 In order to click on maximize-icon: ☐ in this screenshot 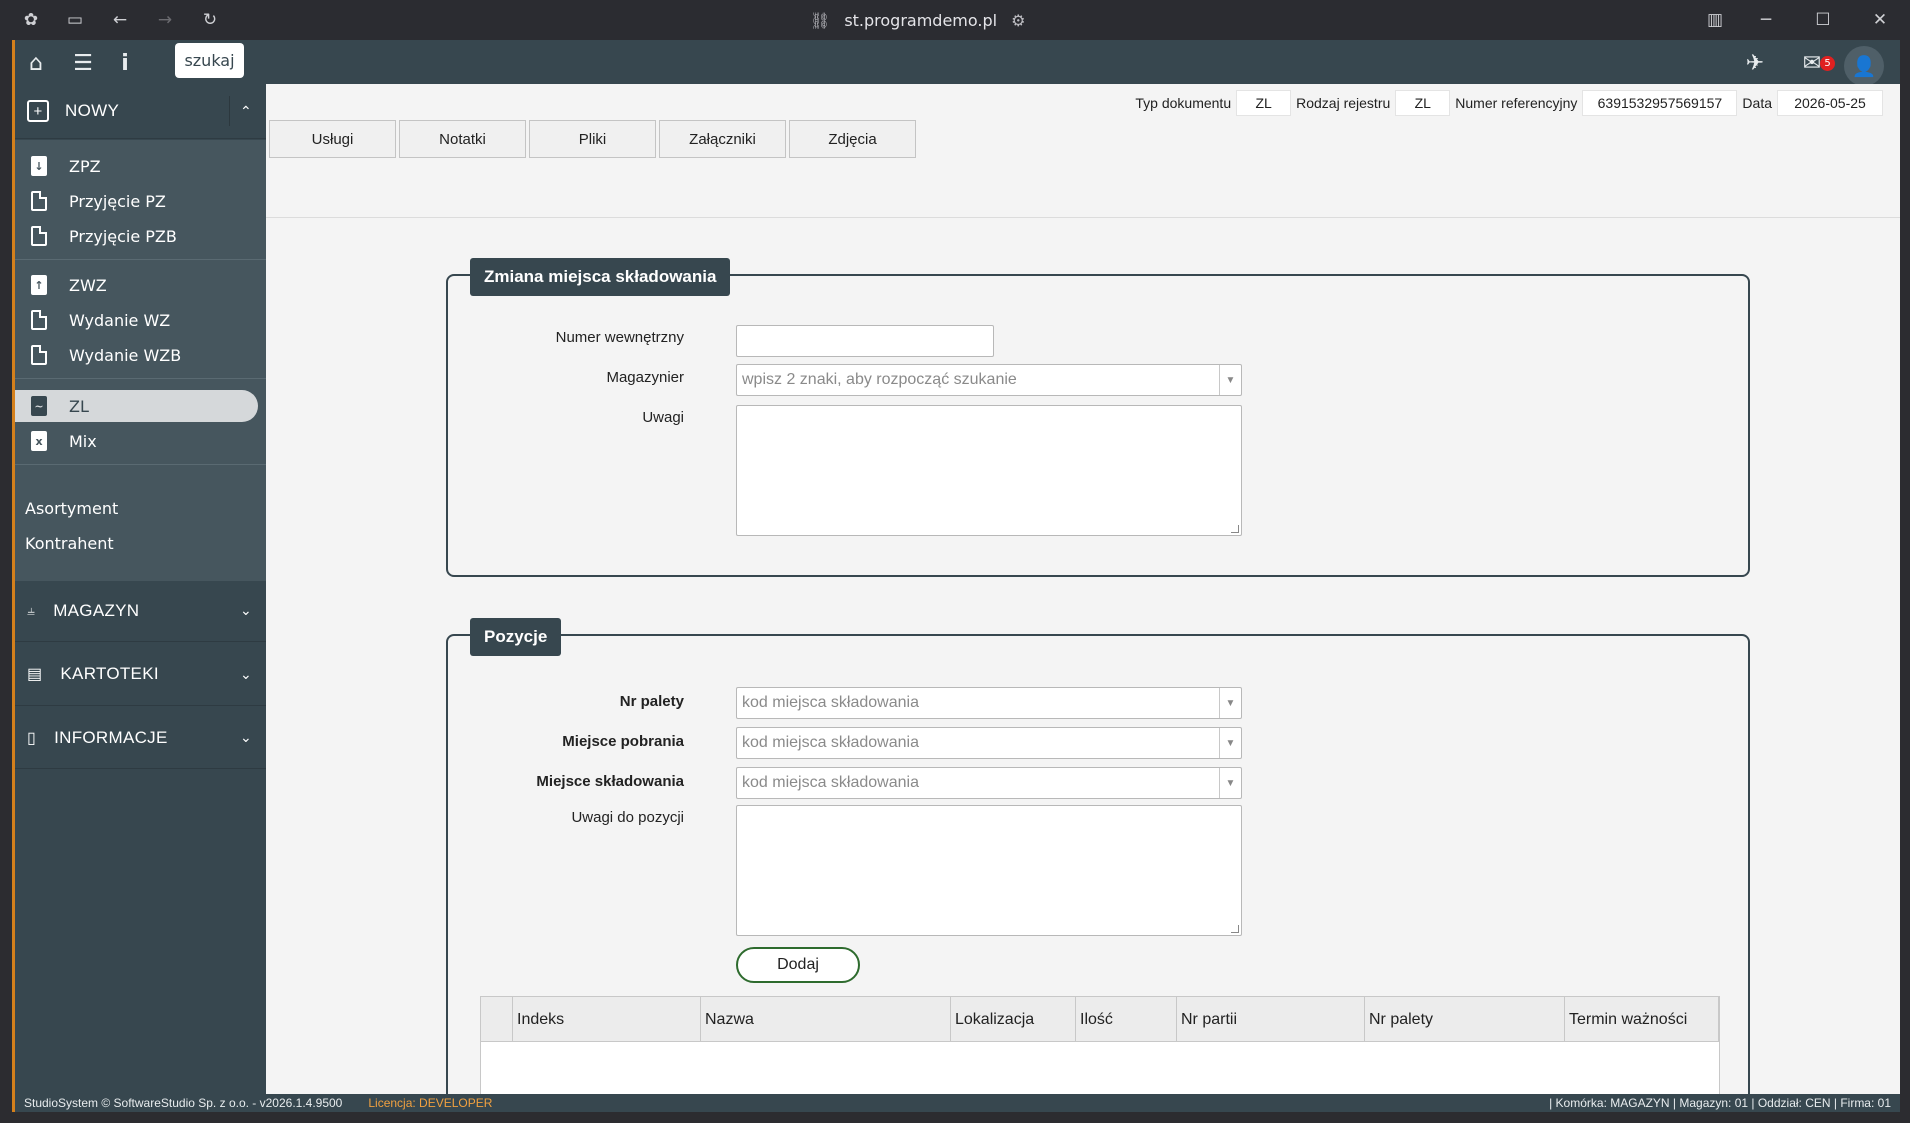, I will do `click(1823, 20)`.